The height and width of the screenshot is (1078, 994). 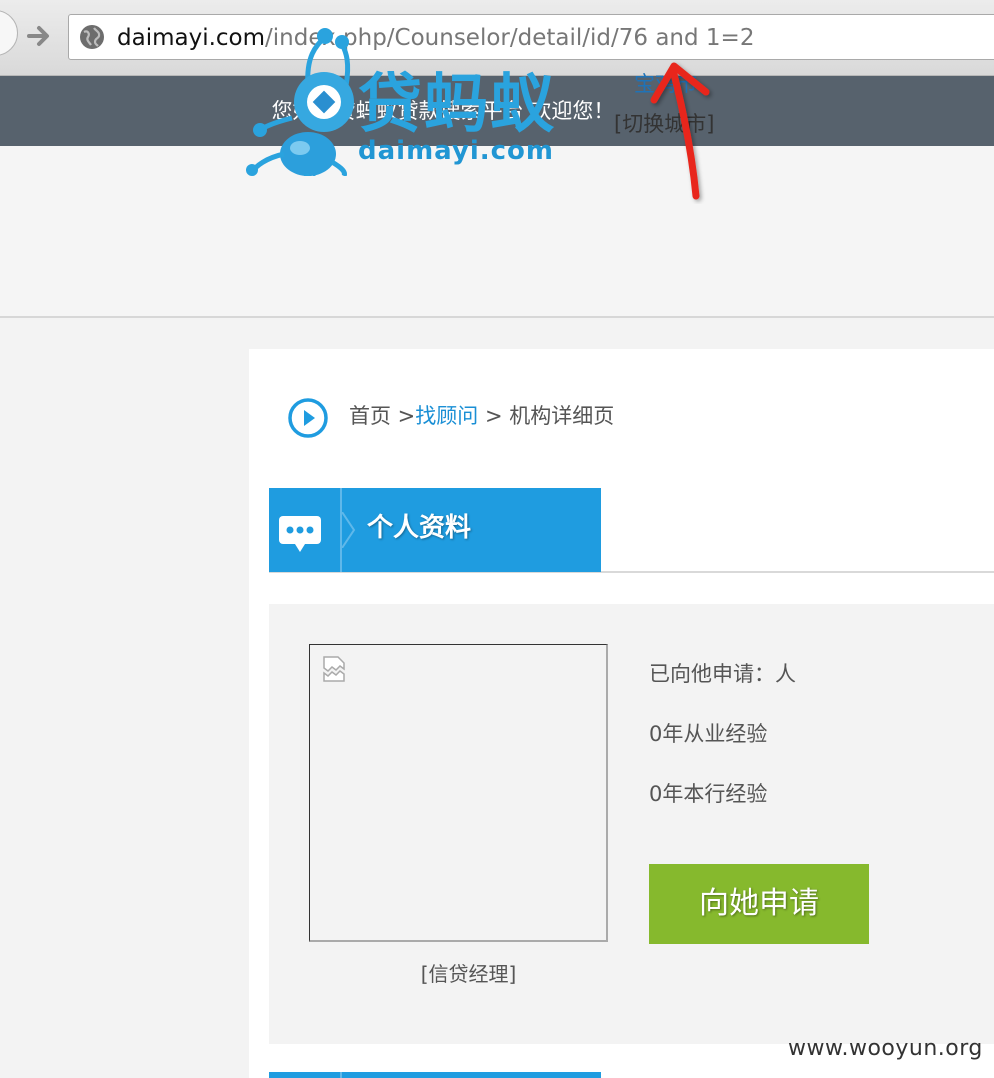 What do you see at coordinates (334, 669) in the screenshot?
I see `broken-image-icon` at bounding box center [334, 669].